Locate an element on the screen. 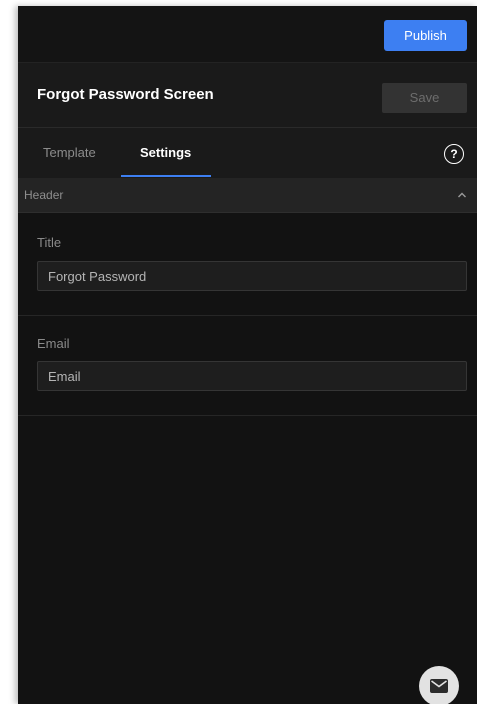  email-label: Email is located at coordinates (53, 343).